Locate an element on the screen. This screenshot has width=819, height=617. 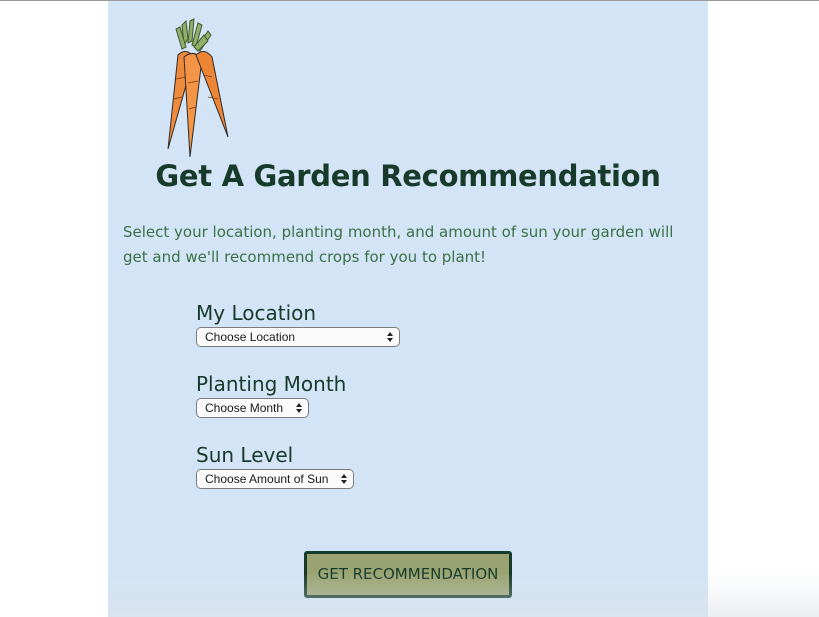
sun-field: Sun Level Choose Amount of Sun is located at coordinates (275, 466).